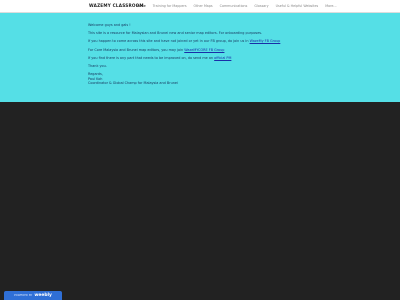 The width and height of the screenshot is (400, 300). I want to click on powered-by-weebly-badge: POWERED BY weebly, so click(33, 295).